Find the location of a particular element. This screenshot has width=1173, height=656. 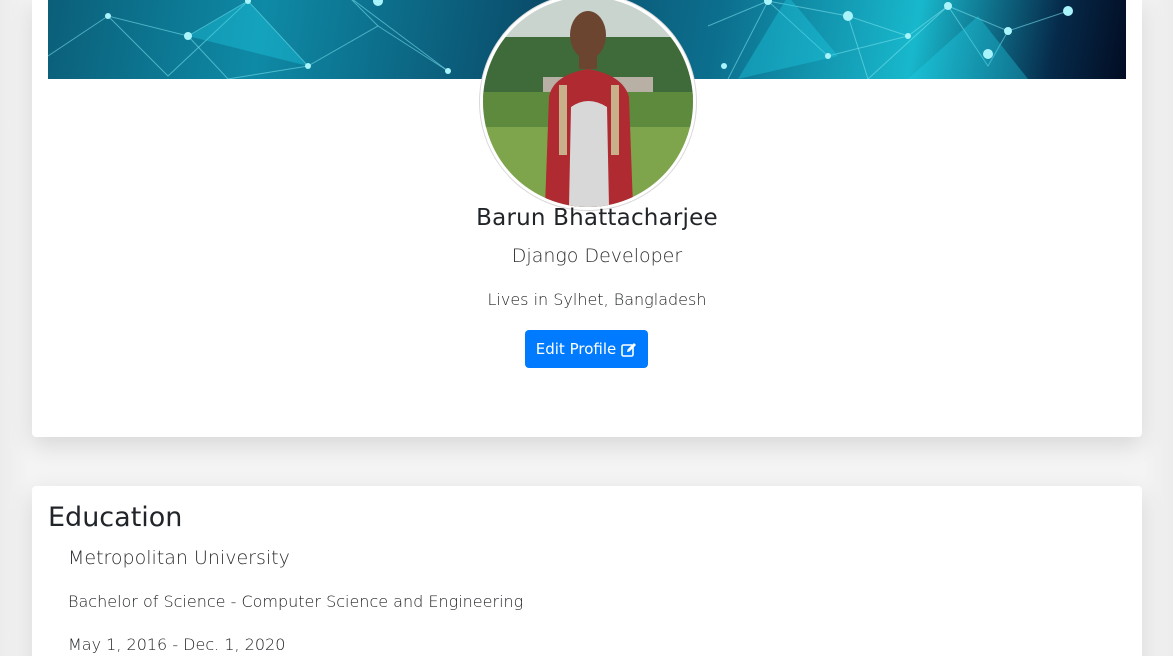

edit-profile-label: Edit Profile is located at coordinates (576, 349).